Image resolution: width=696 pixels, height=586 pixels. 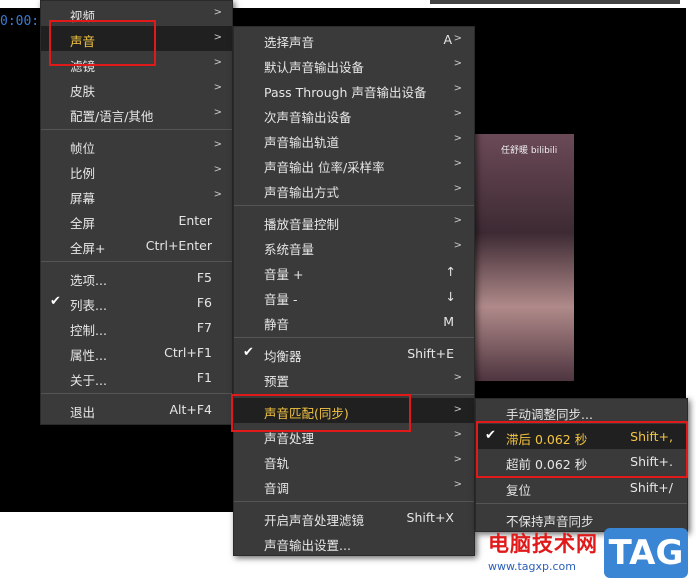 I want to click on sound-item-output-track: 声音输出轨道 >, so click(x=354, y=139).